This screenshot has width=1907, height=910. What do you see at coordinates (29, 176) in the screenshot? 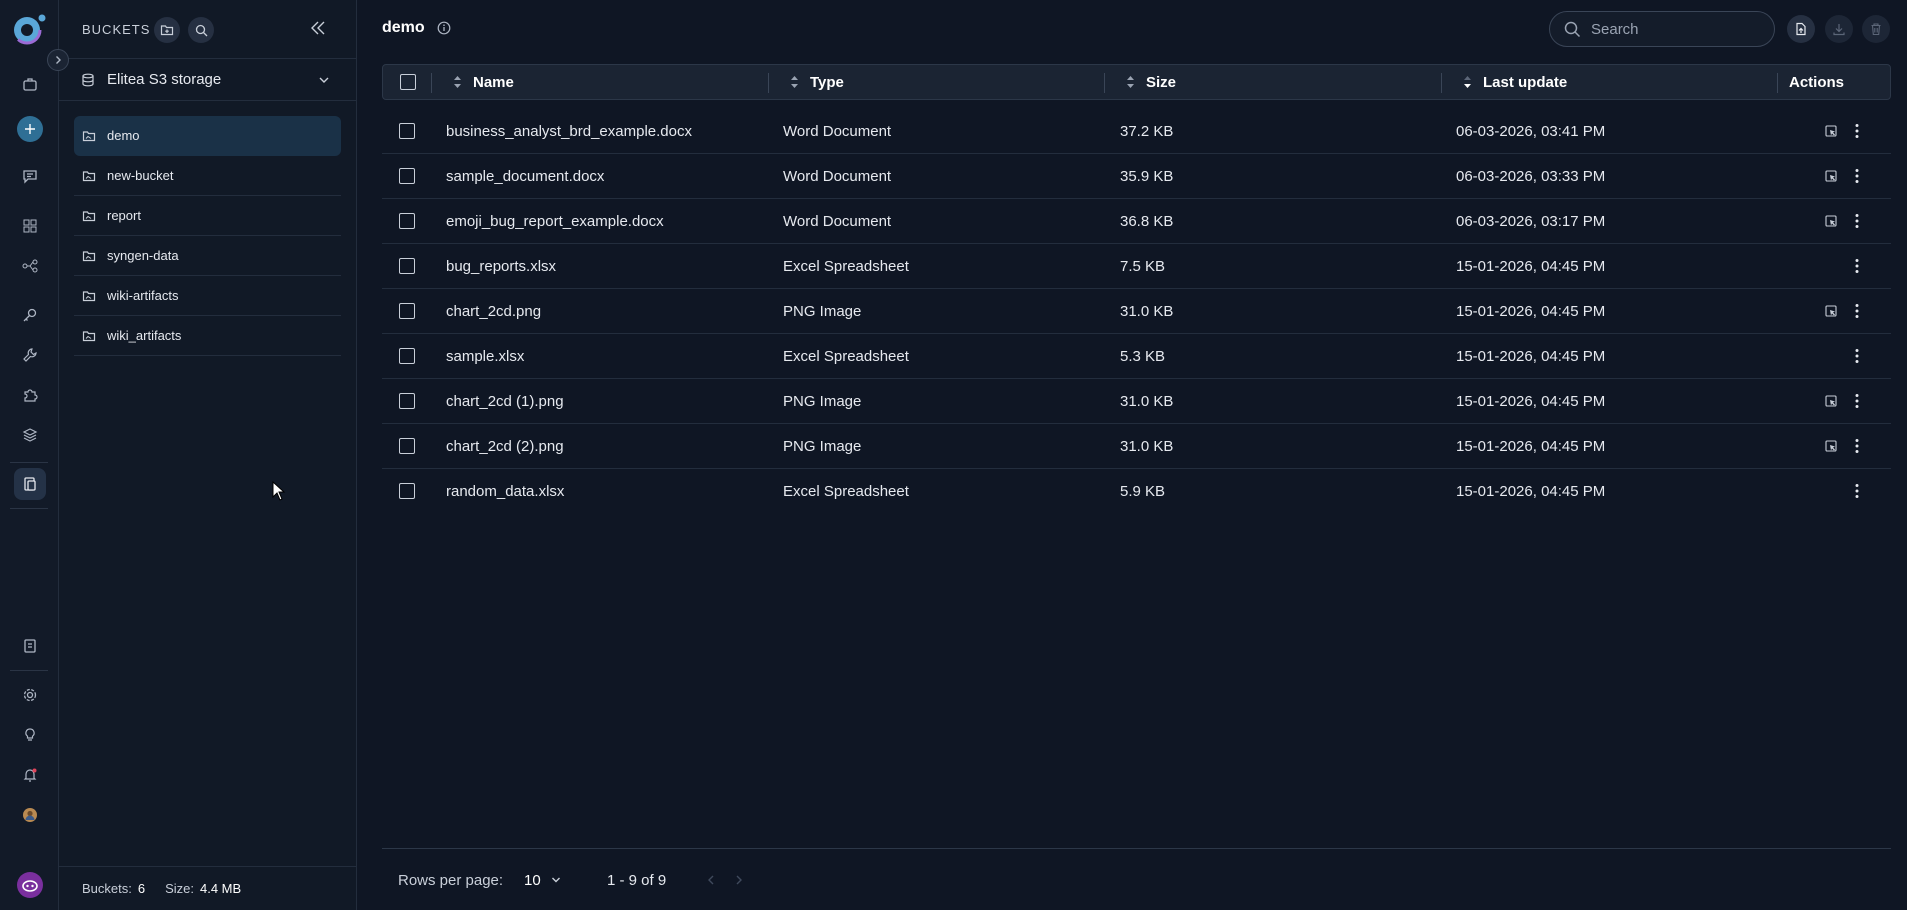
I see `chat-icon` at bounding box center [29, 176].